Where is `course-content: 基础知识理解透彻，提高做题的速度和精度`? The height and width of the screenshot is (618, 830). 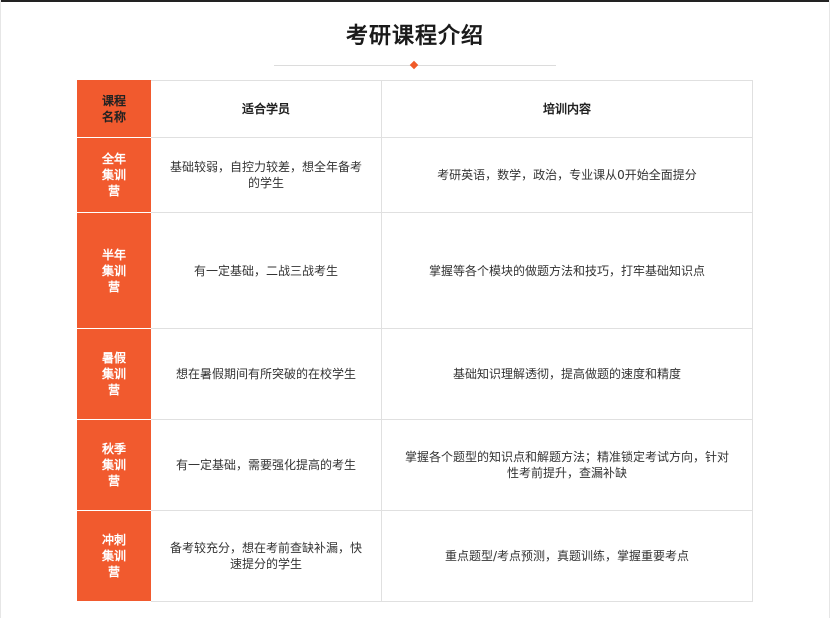 course-content: 基础知识理解透彻，提高做题的速度和精度 is located at coordinates (567, 374).